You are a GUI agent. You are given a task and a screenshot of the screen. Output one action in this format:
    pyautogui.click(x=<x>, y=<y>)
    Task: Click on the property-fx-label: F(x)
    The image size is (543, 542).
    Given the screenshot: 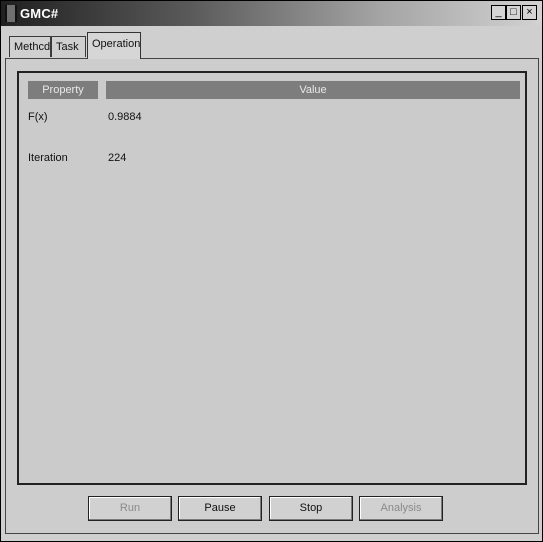 What is the action you would take?
    pyautogui.click(x=38, y=117)
    